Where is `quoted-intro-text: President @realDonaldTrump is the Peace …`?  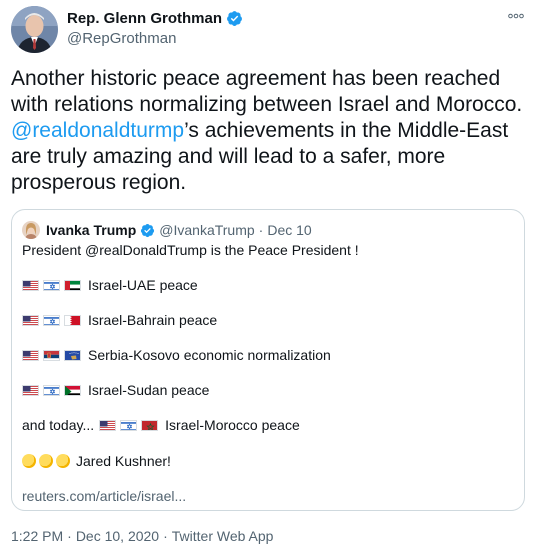
quoted-intro-text: President @realDonaldTrump is the Peace … is located at coordinates (190, 250).